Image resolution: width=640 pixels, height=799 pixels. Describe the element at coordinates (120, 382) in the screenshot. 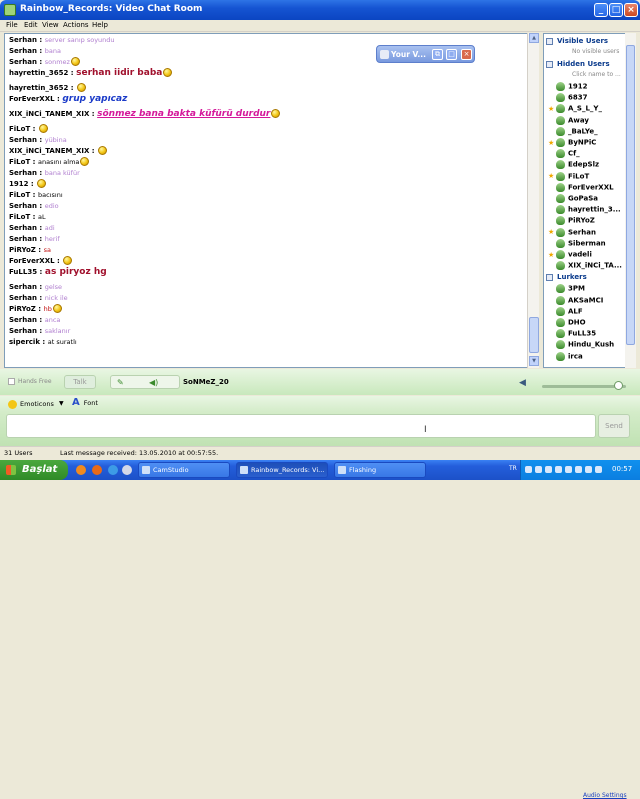

I see `microphone-icon: ✎` at that location.